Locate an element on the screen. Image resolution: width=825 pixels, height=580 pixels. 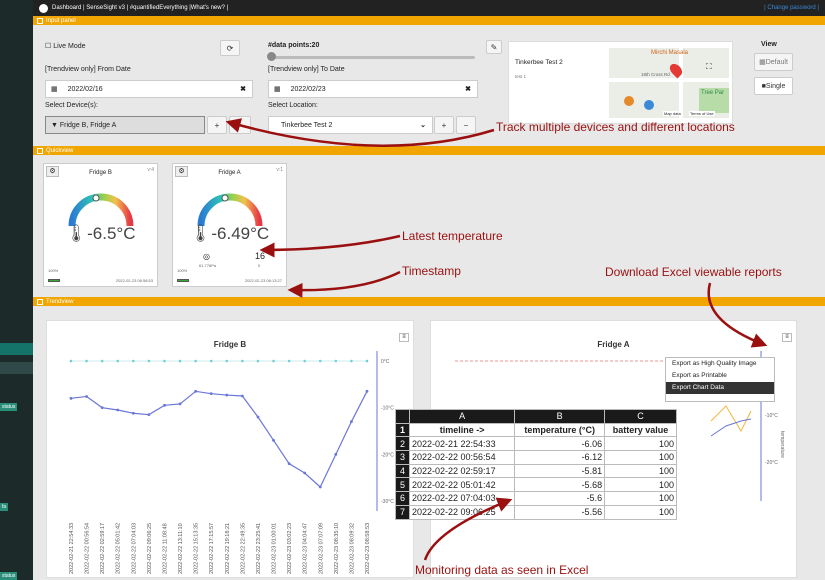
location-label: Select Location: is located at coordinates (293, 105).